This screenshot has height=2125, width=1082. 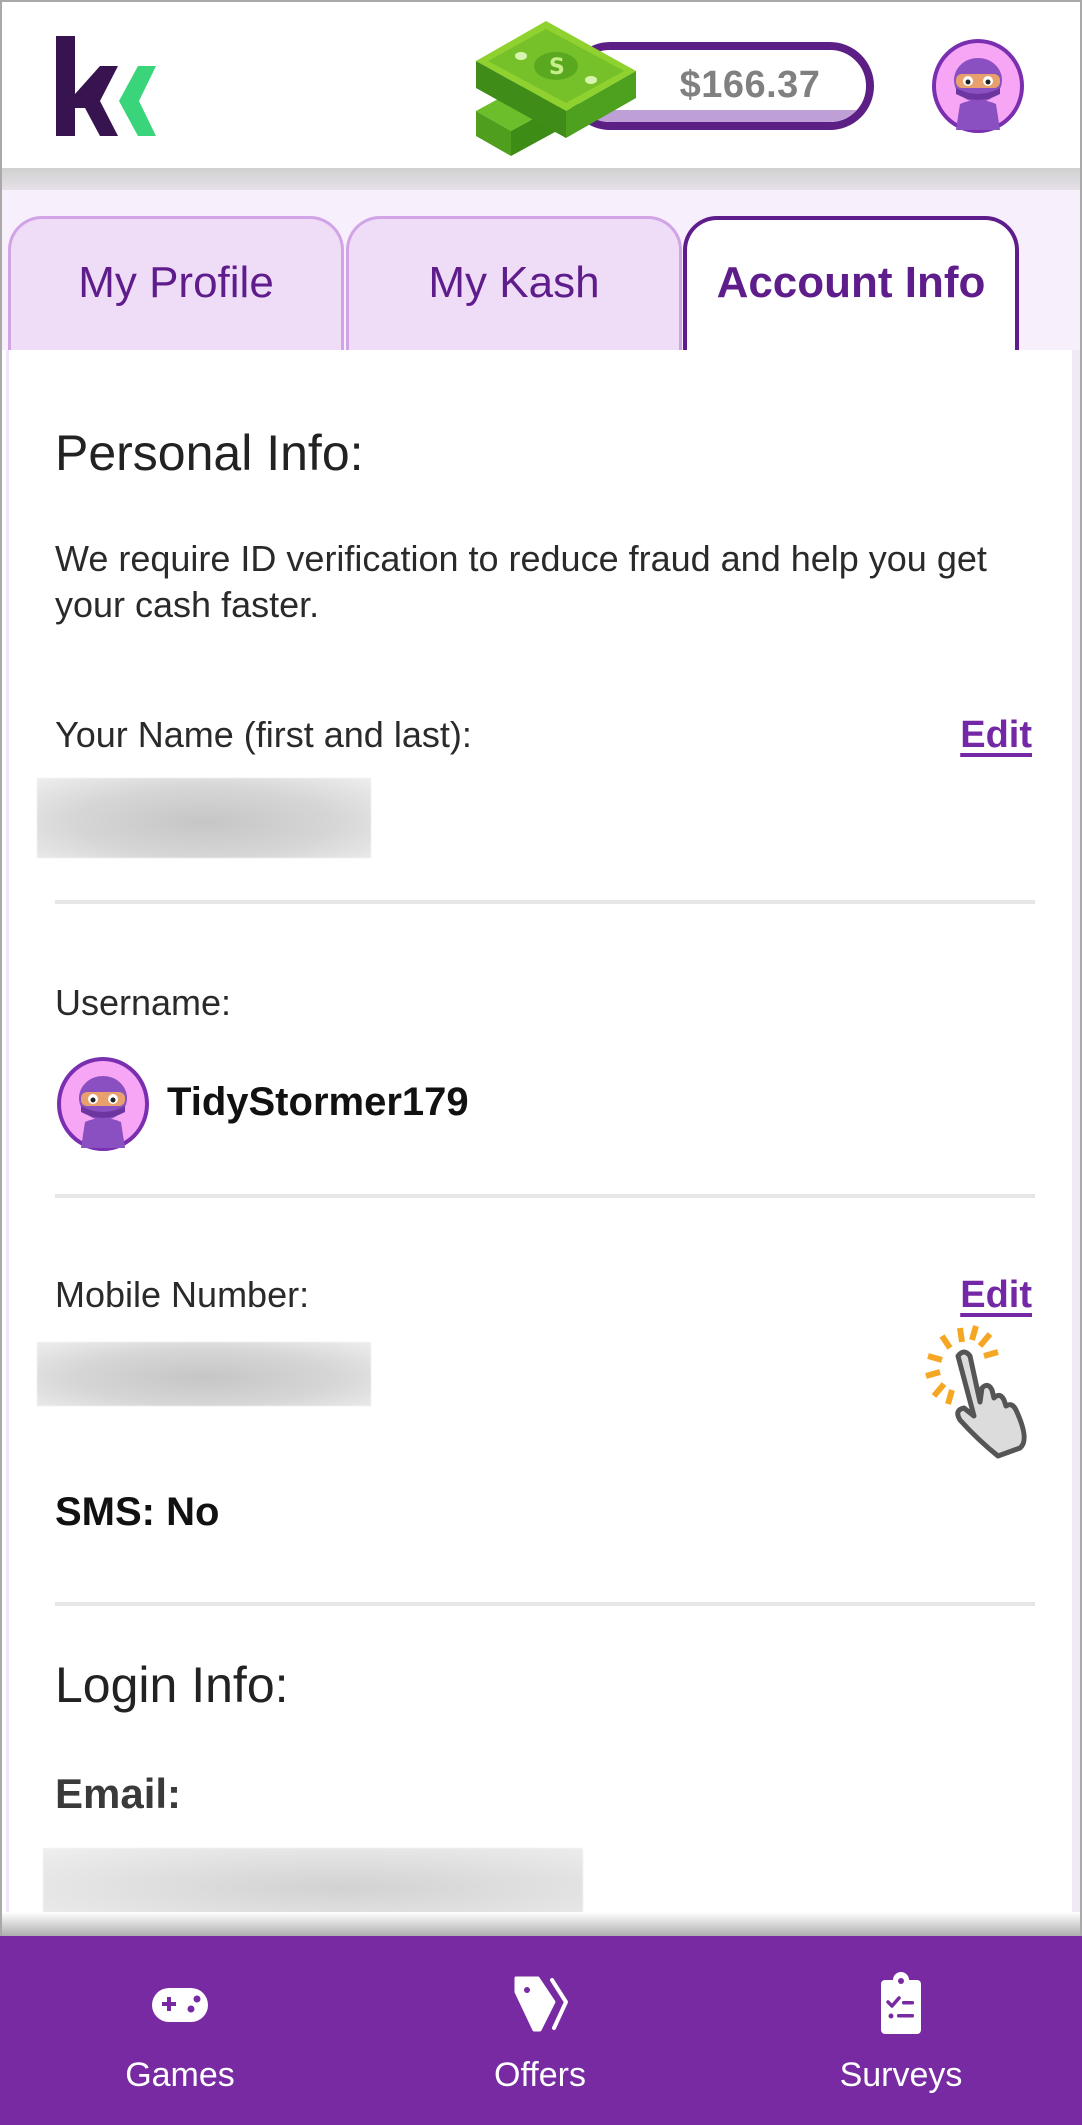 I want to click on tab-account-info: Account Info, so click(x=851, y=284).